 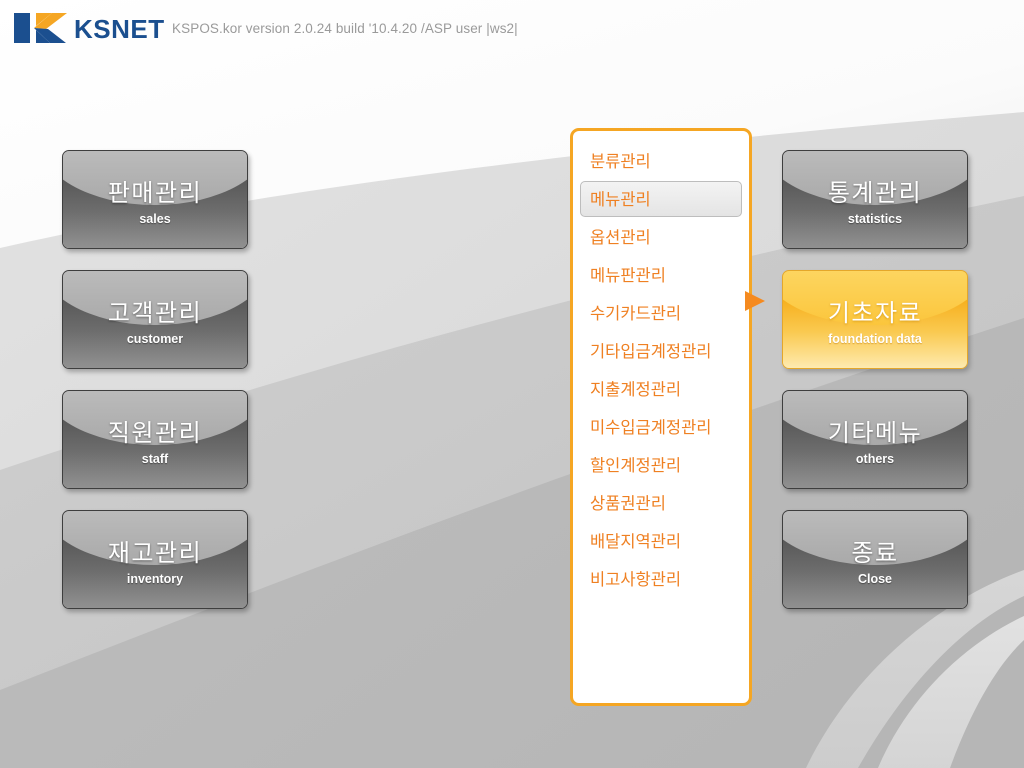 What do you see at coordinates (661, 579) in the screenshot?
I see `submenu-item-11: 비고사항관리` at bounding box center [661, 579].